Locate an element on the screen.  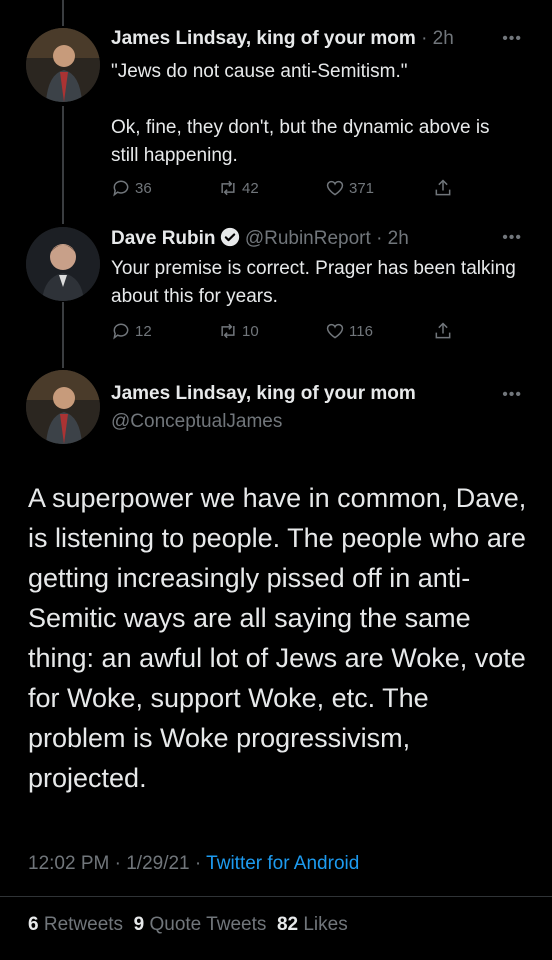
source-link: Twitter for Android is located at coordinates (282, 863).